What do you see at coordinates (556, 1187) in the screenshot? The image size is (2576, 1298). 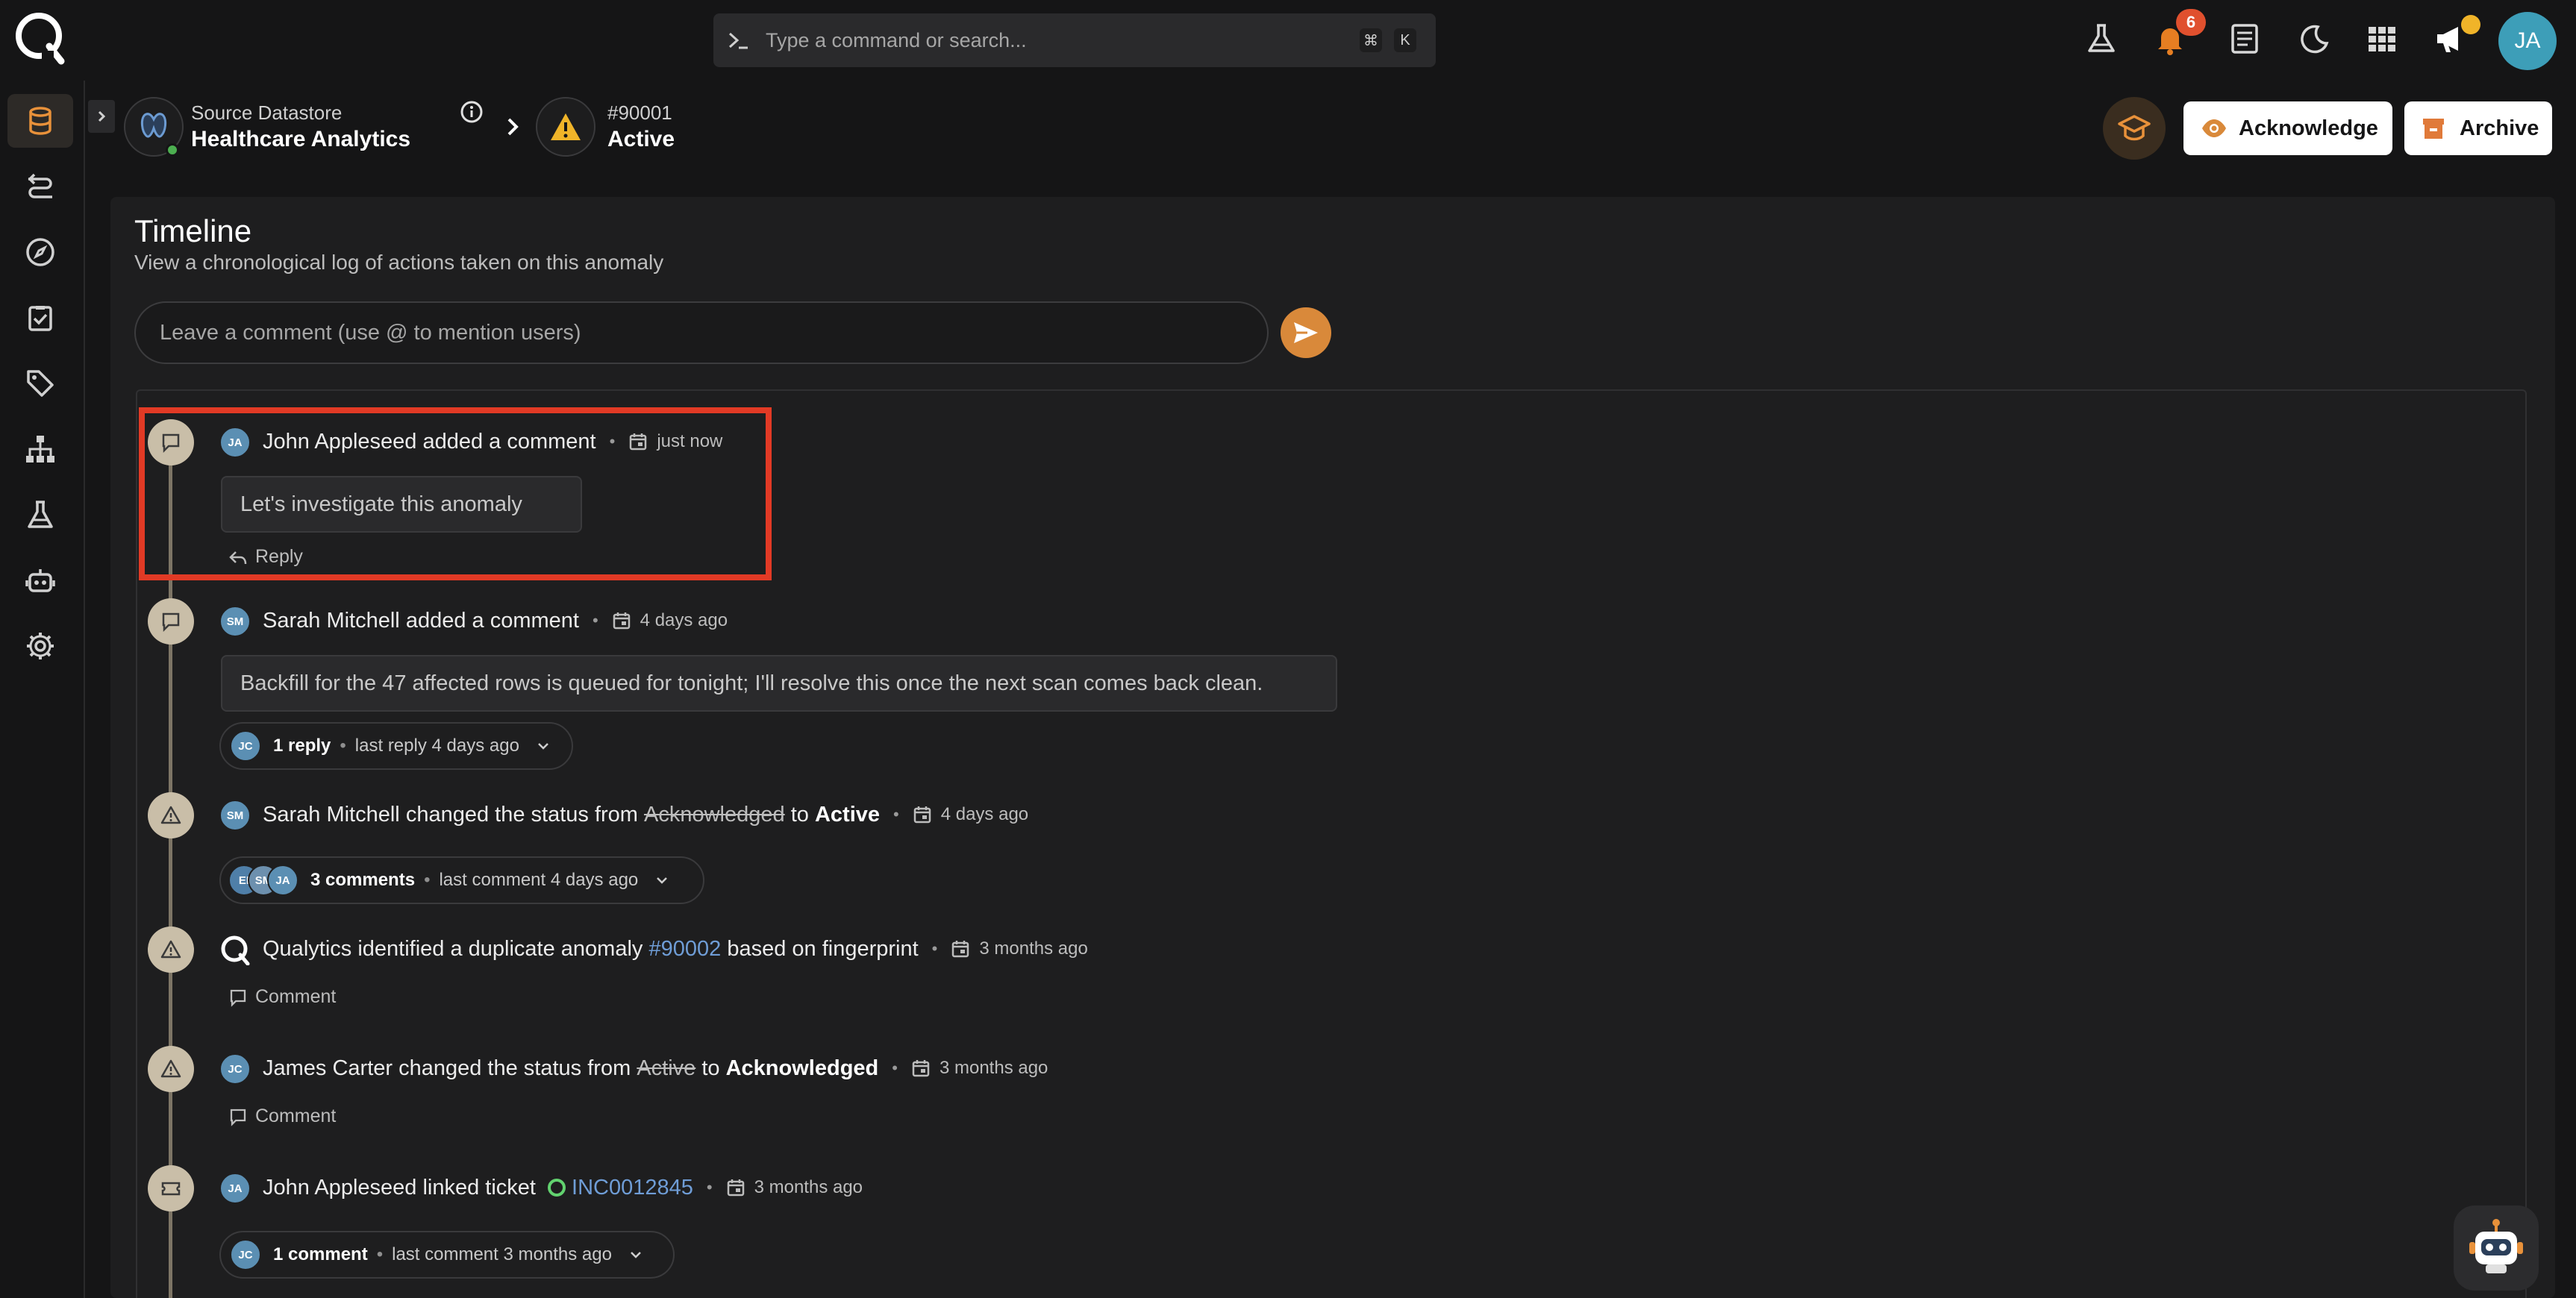 I see `ticket-status-icon` at bounding box center [556, 1187].